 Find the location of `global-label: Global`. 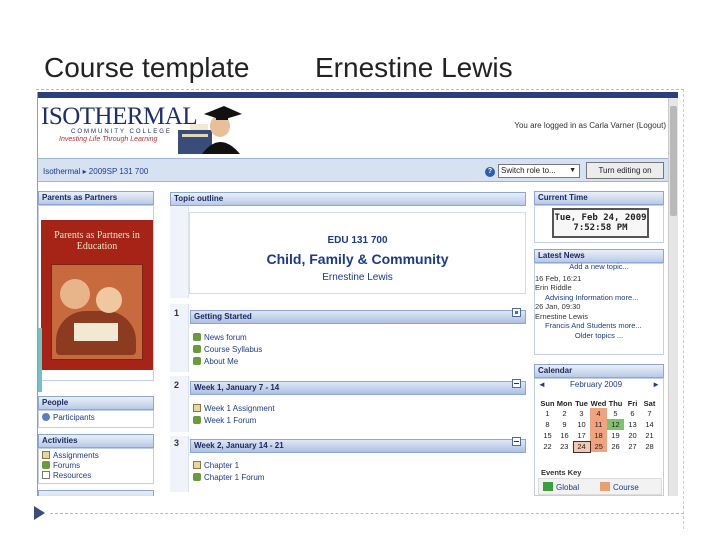

global-label: Global is located at coordinates (568, 487).